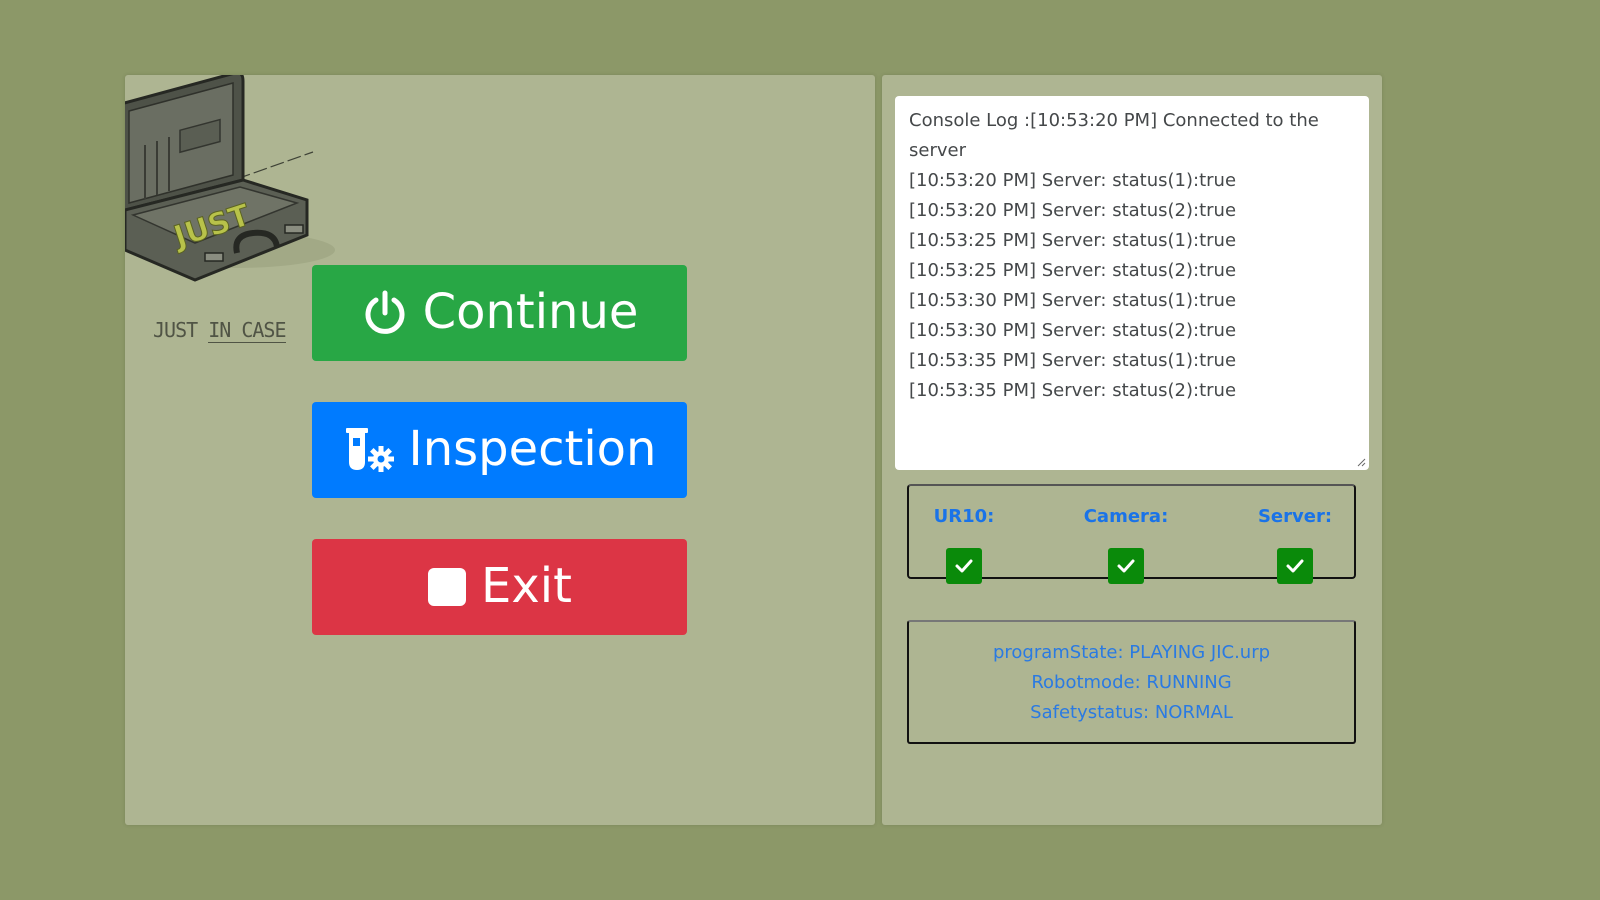  What do you see at coordinates (1295, 545) in the screenshot?
I see `status-server: Server:` at bounding box center [1295, 545].